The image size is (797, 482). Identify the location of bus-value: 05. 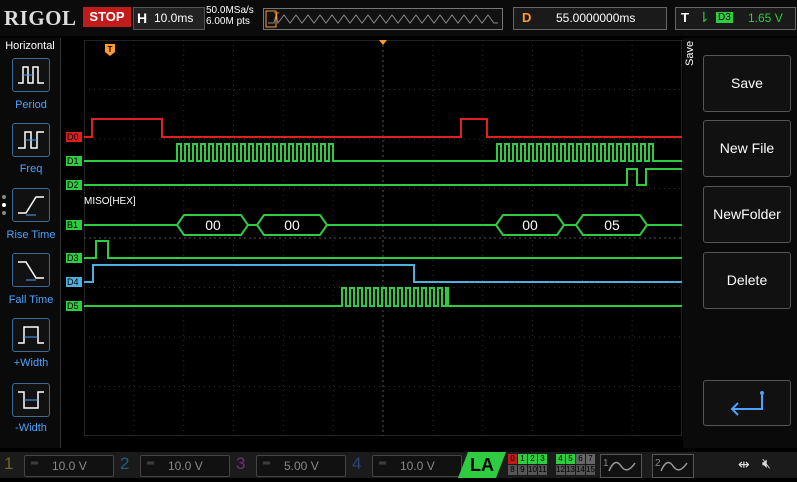
(612, 225).